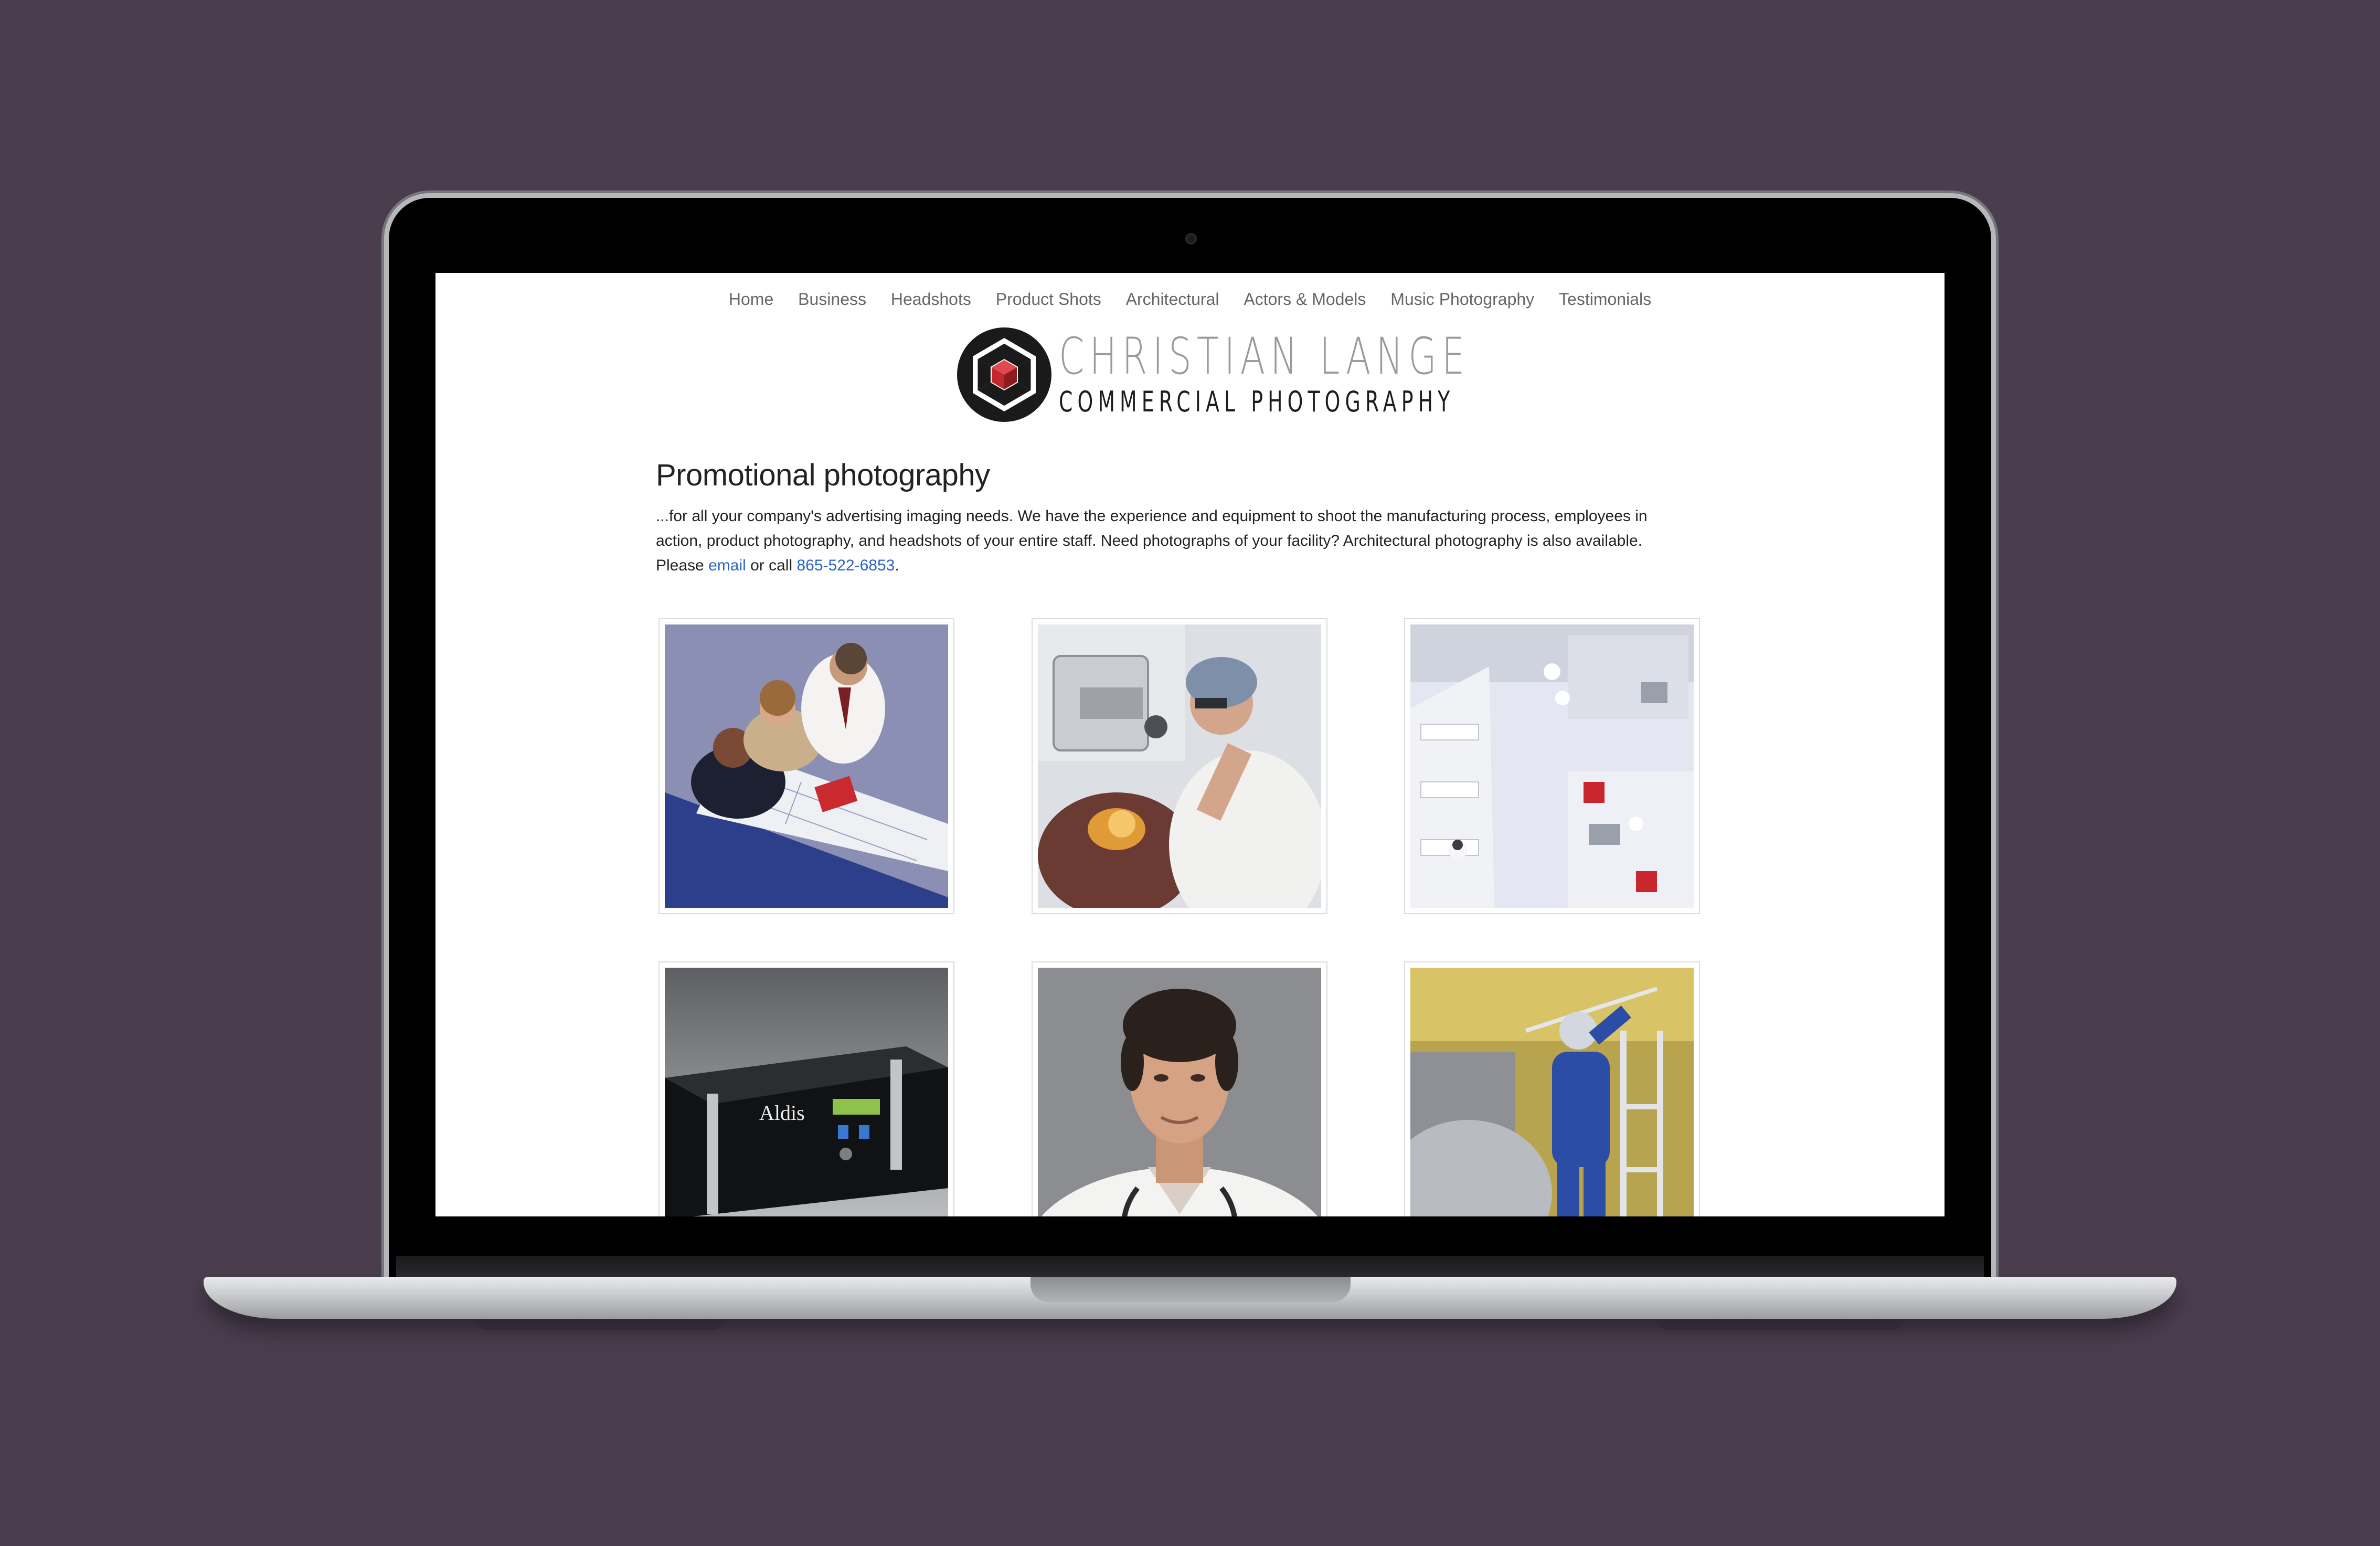  I want to click on page-title: Promotional photography, so click(823, 475).